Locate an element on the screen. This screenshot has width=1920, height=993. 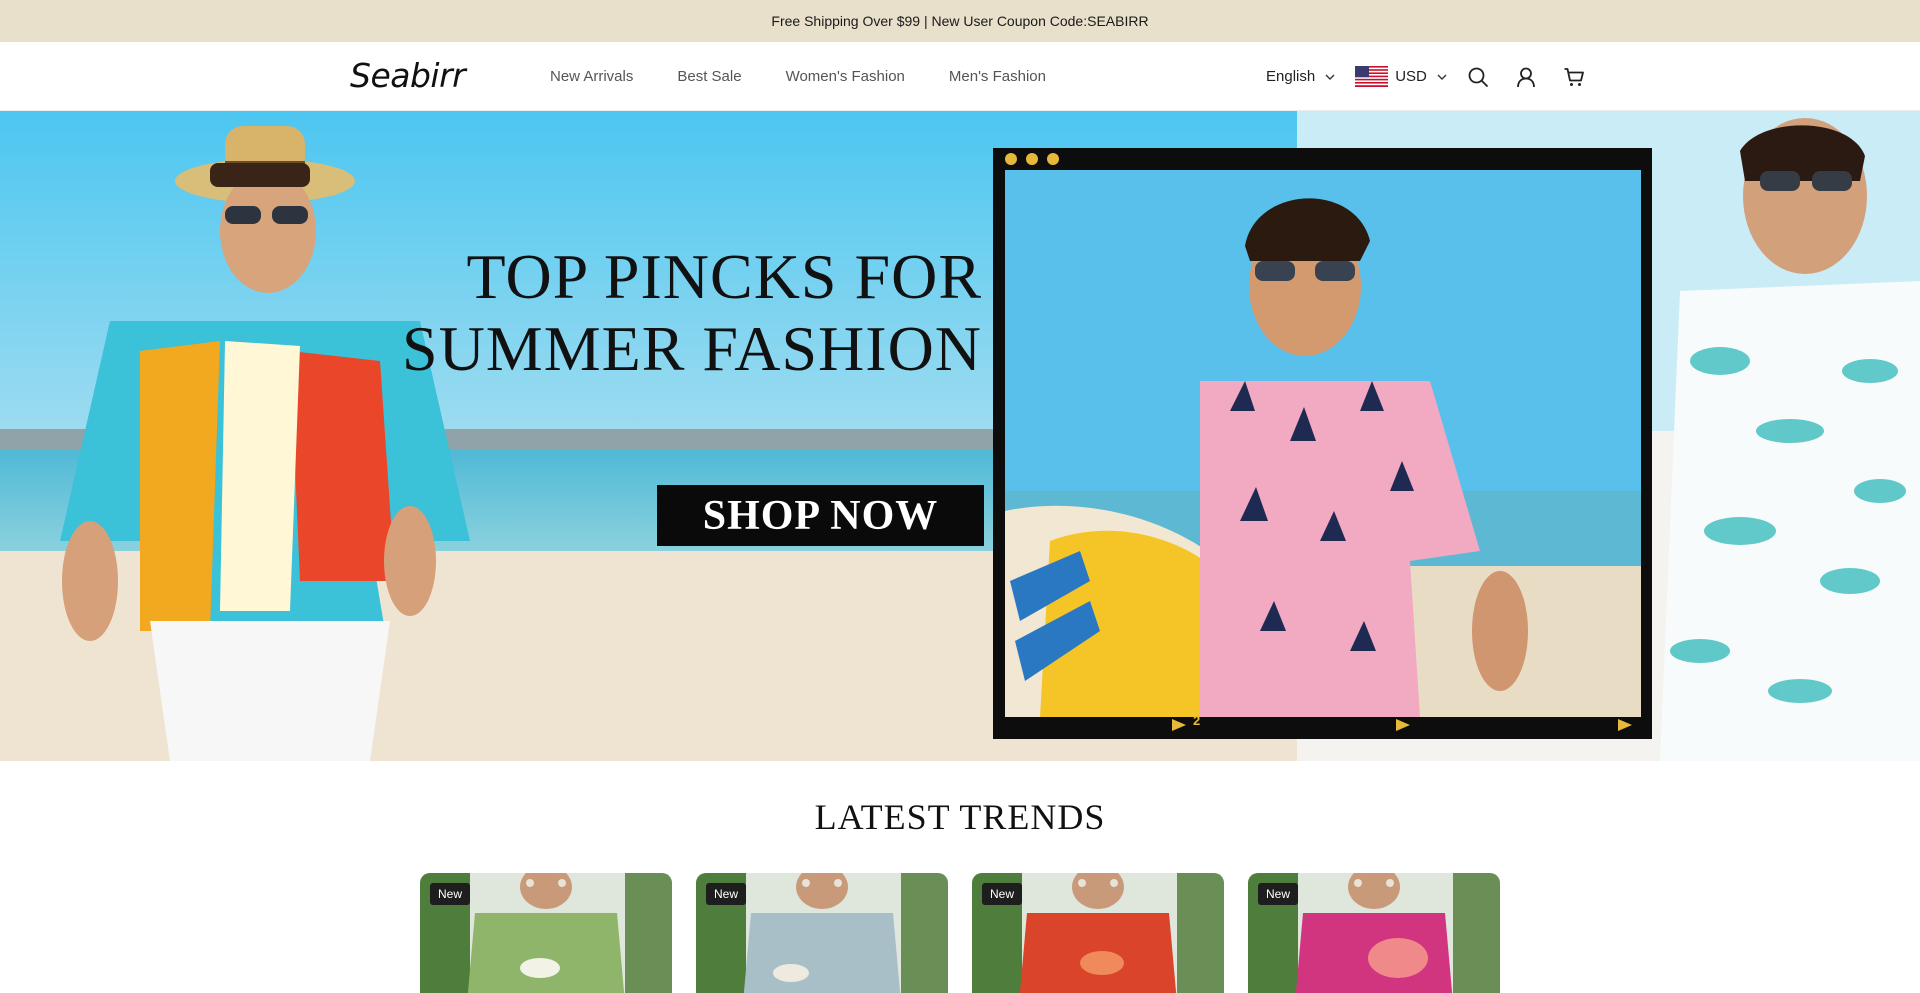
latest-trends-title: LATEST TRENDS is located at coordinates (960, 817).